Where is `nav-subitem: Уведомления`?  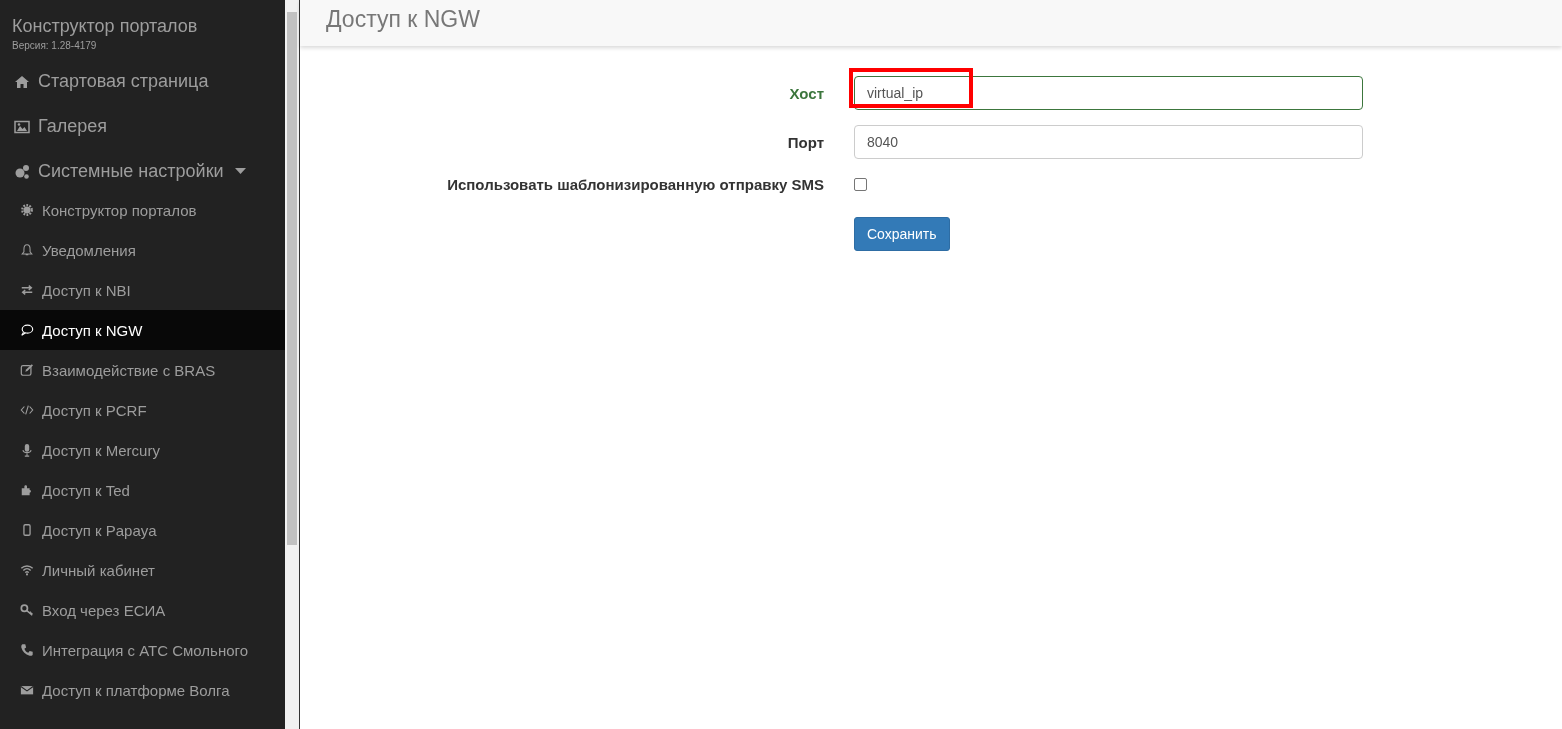
nav-subitem: Уведомления is located at coordinates (142, 250).